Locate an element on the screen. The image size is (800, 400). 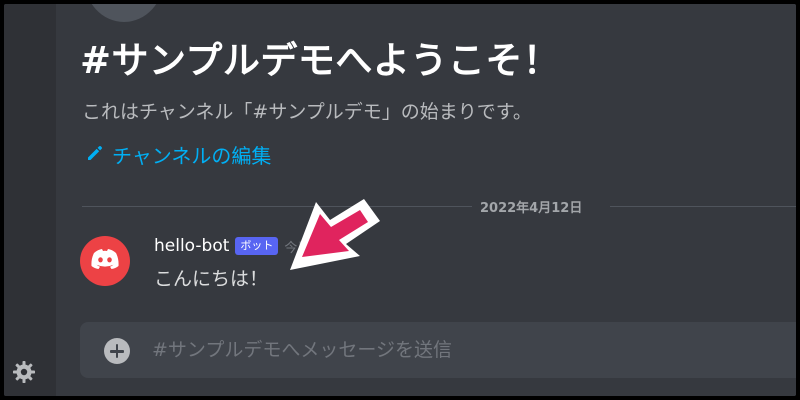
channel-icon is located at coordinates (124, 13).